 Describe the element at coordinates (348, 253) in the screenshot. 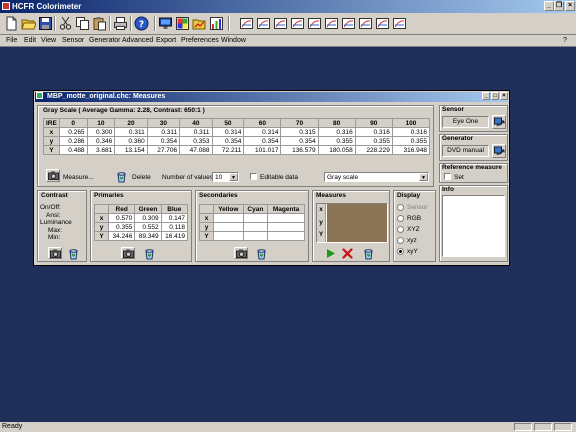

I see `stop-button` at that location.